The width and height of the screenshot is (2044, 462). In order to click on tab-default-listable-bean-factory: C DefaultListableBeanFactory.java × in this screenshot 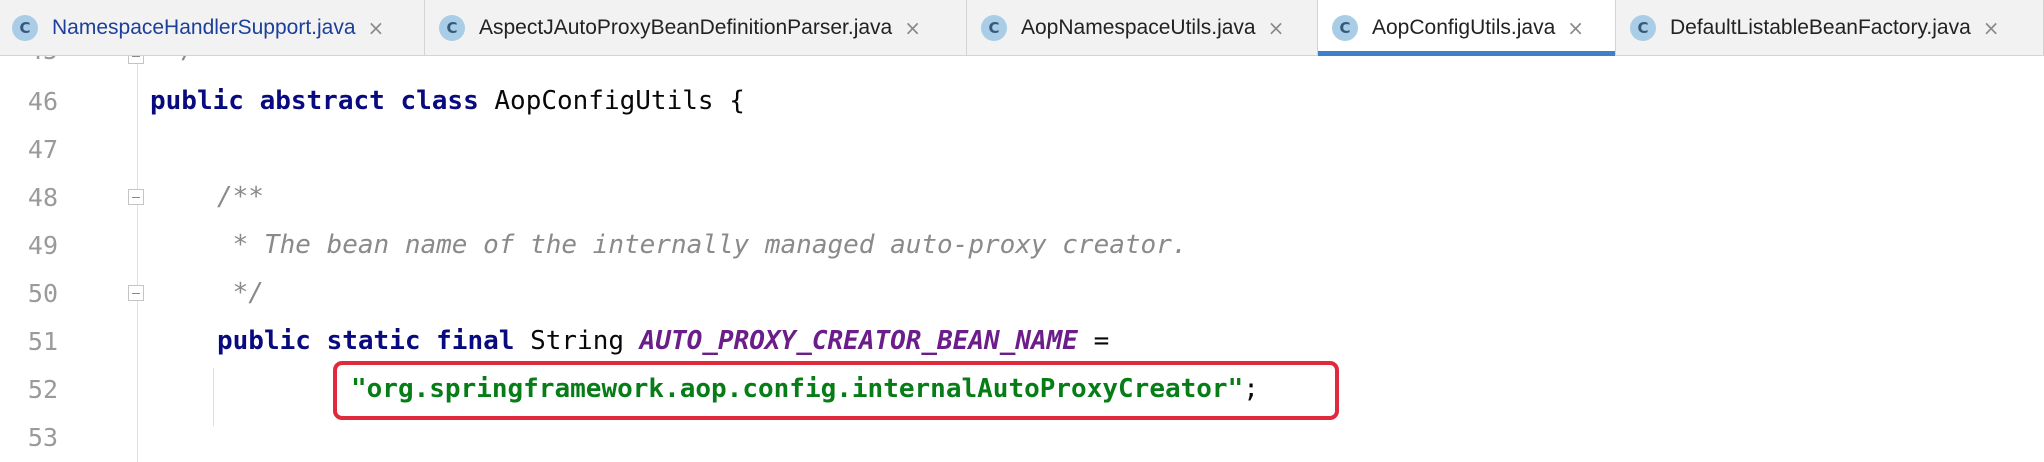, I will do `click(1830, 27)`.